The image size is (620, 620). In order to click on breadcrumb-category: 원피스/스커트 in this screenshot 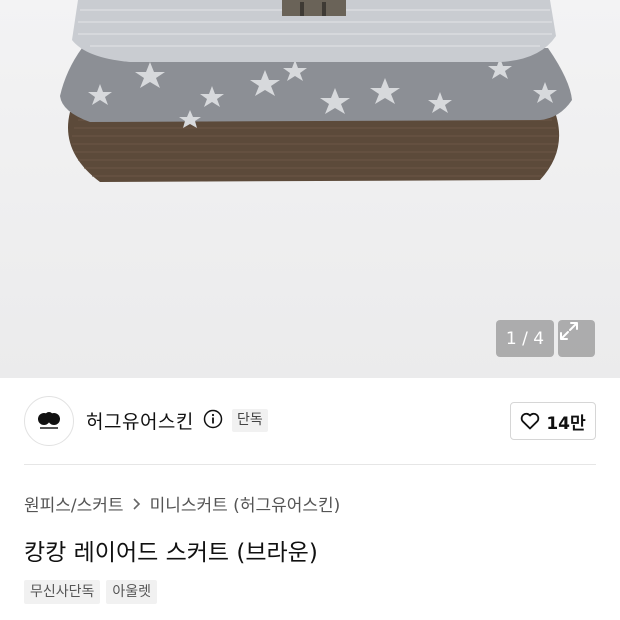, I will do `click(74, 503)`.